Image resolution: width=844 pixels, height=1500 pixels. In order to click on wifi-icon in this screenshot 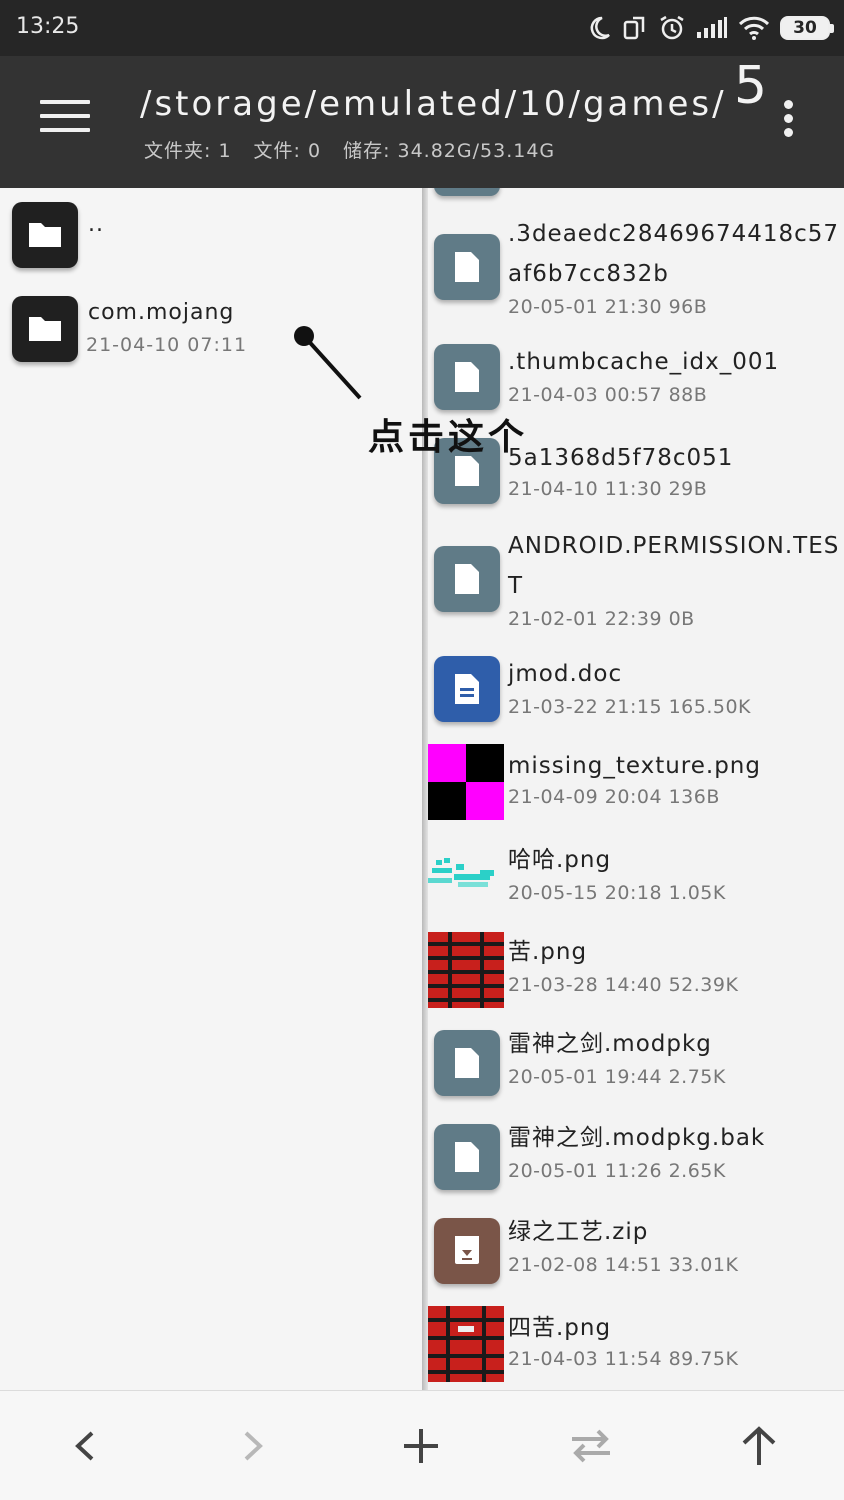, I will do `click(754, 28)`.